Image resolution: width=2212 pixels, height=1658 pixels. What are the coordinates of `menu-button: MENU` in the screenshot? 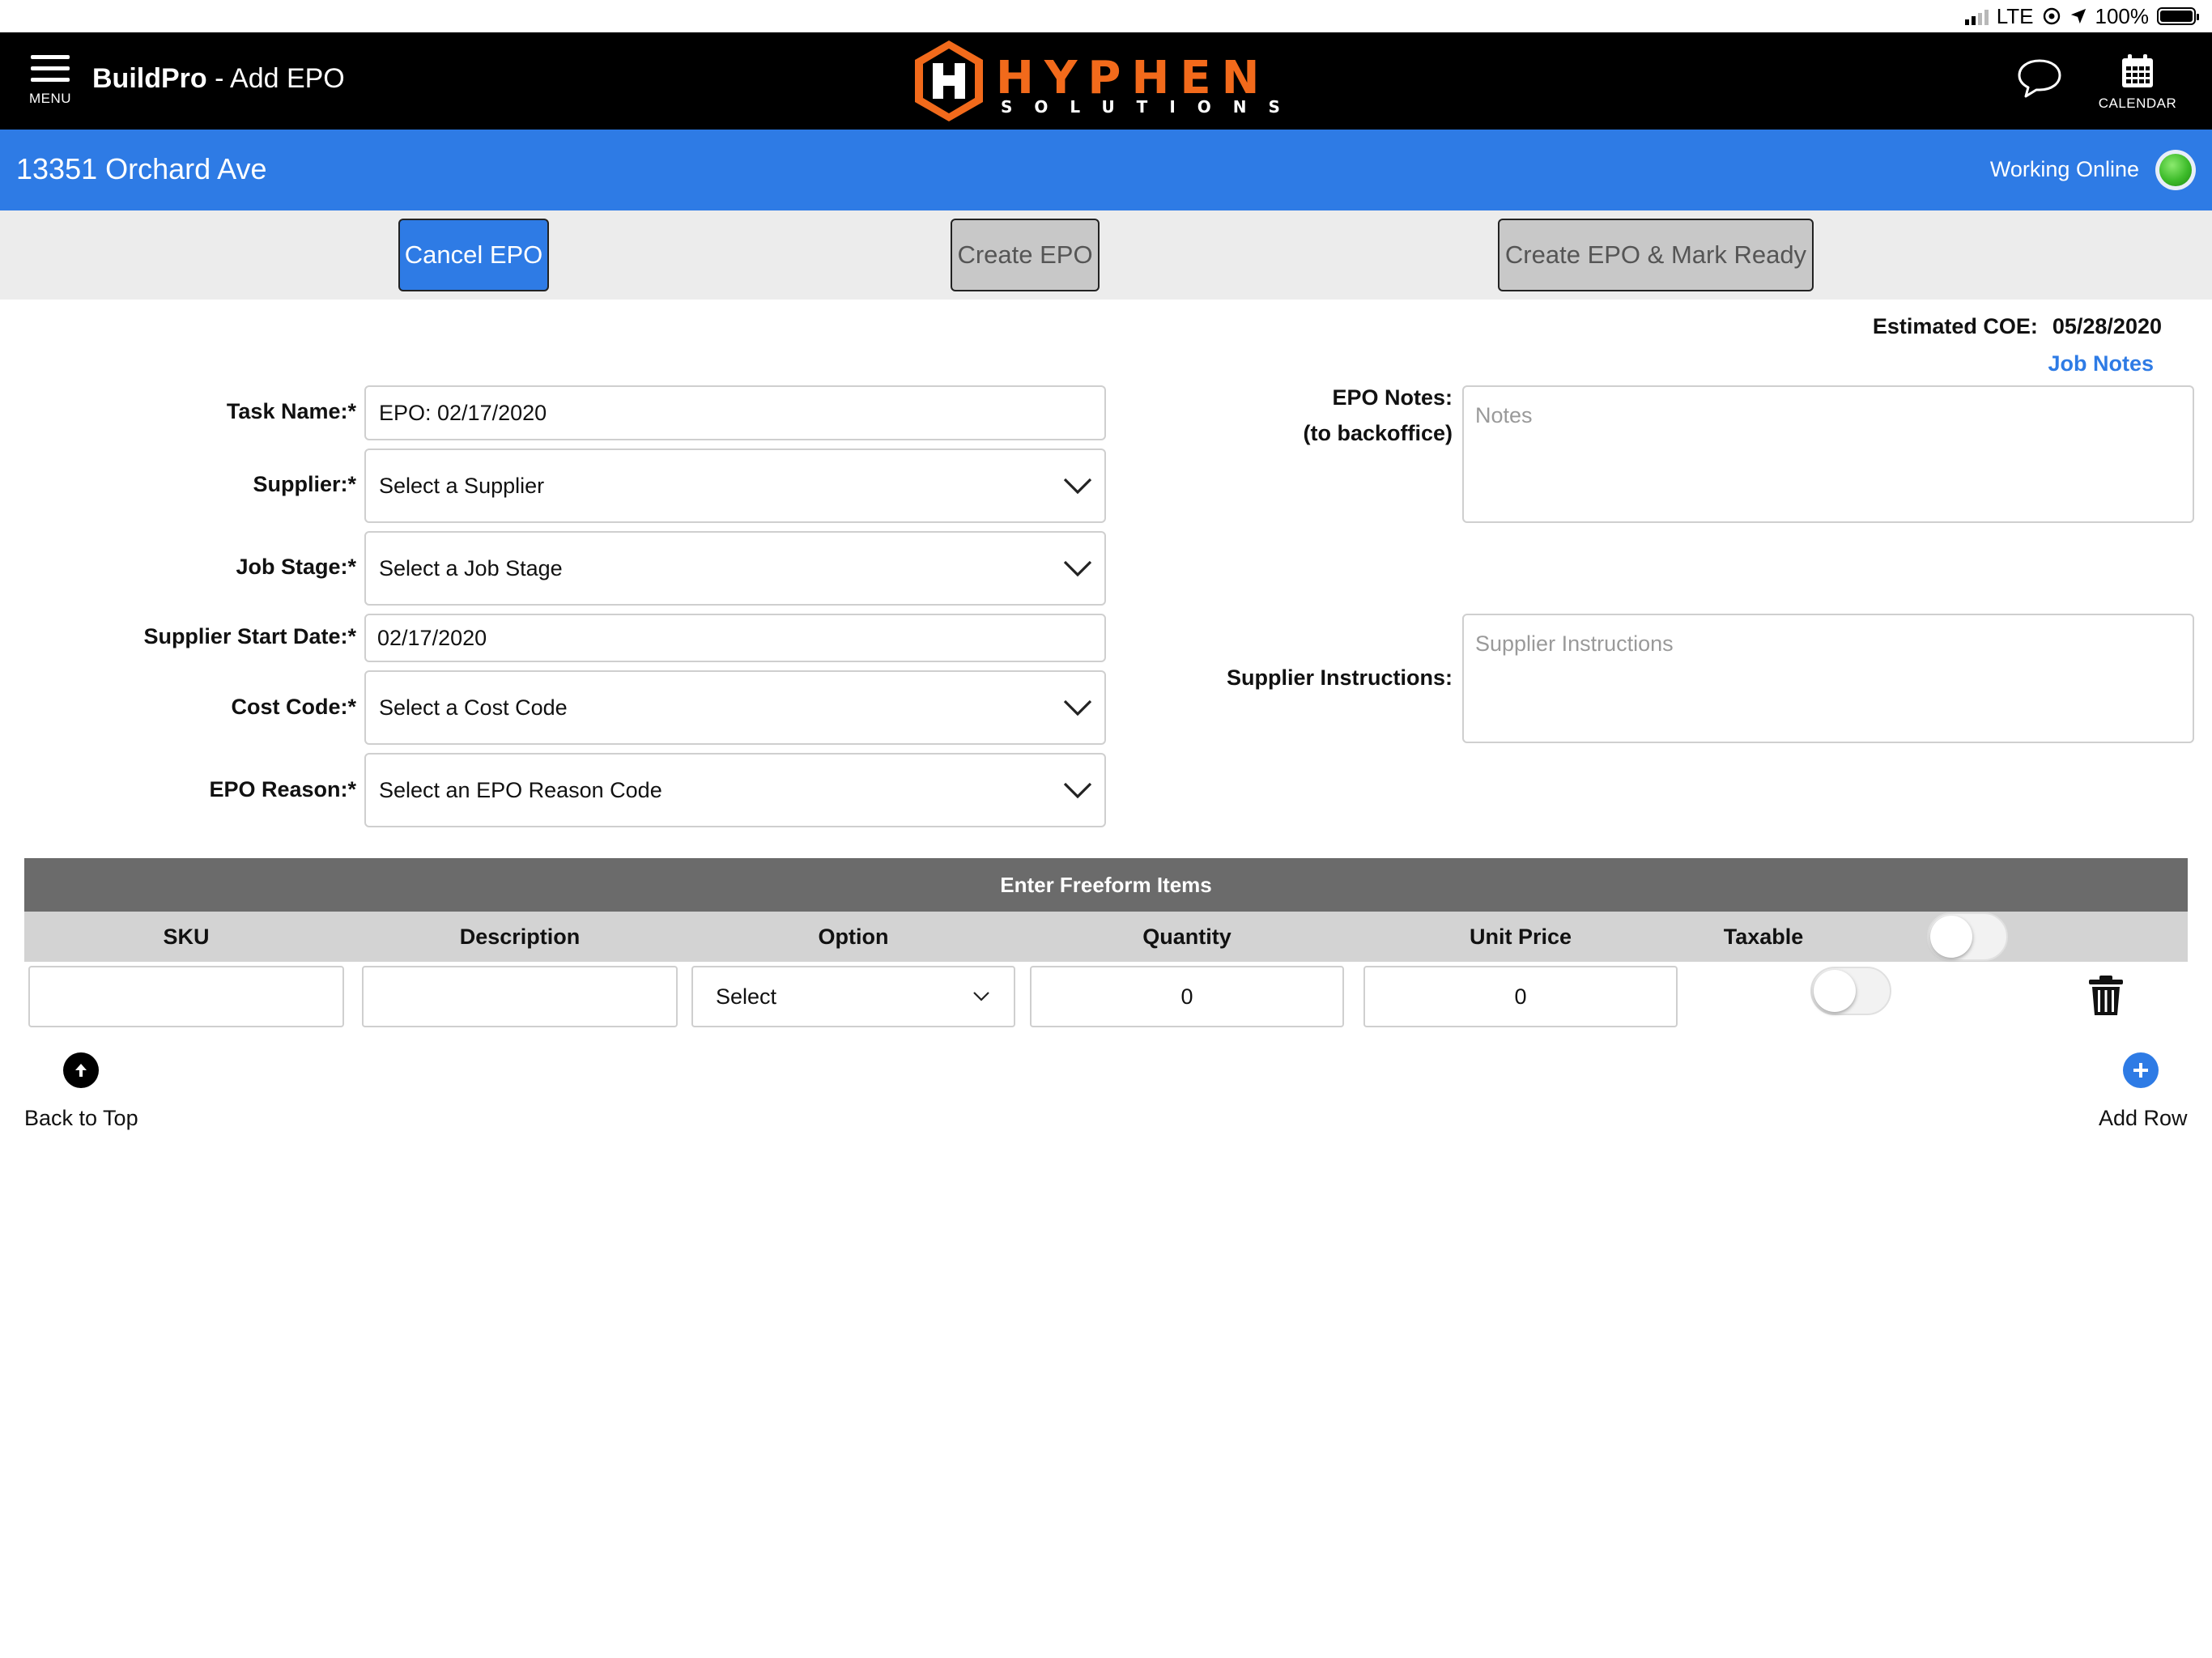 It's located at (50, 83).